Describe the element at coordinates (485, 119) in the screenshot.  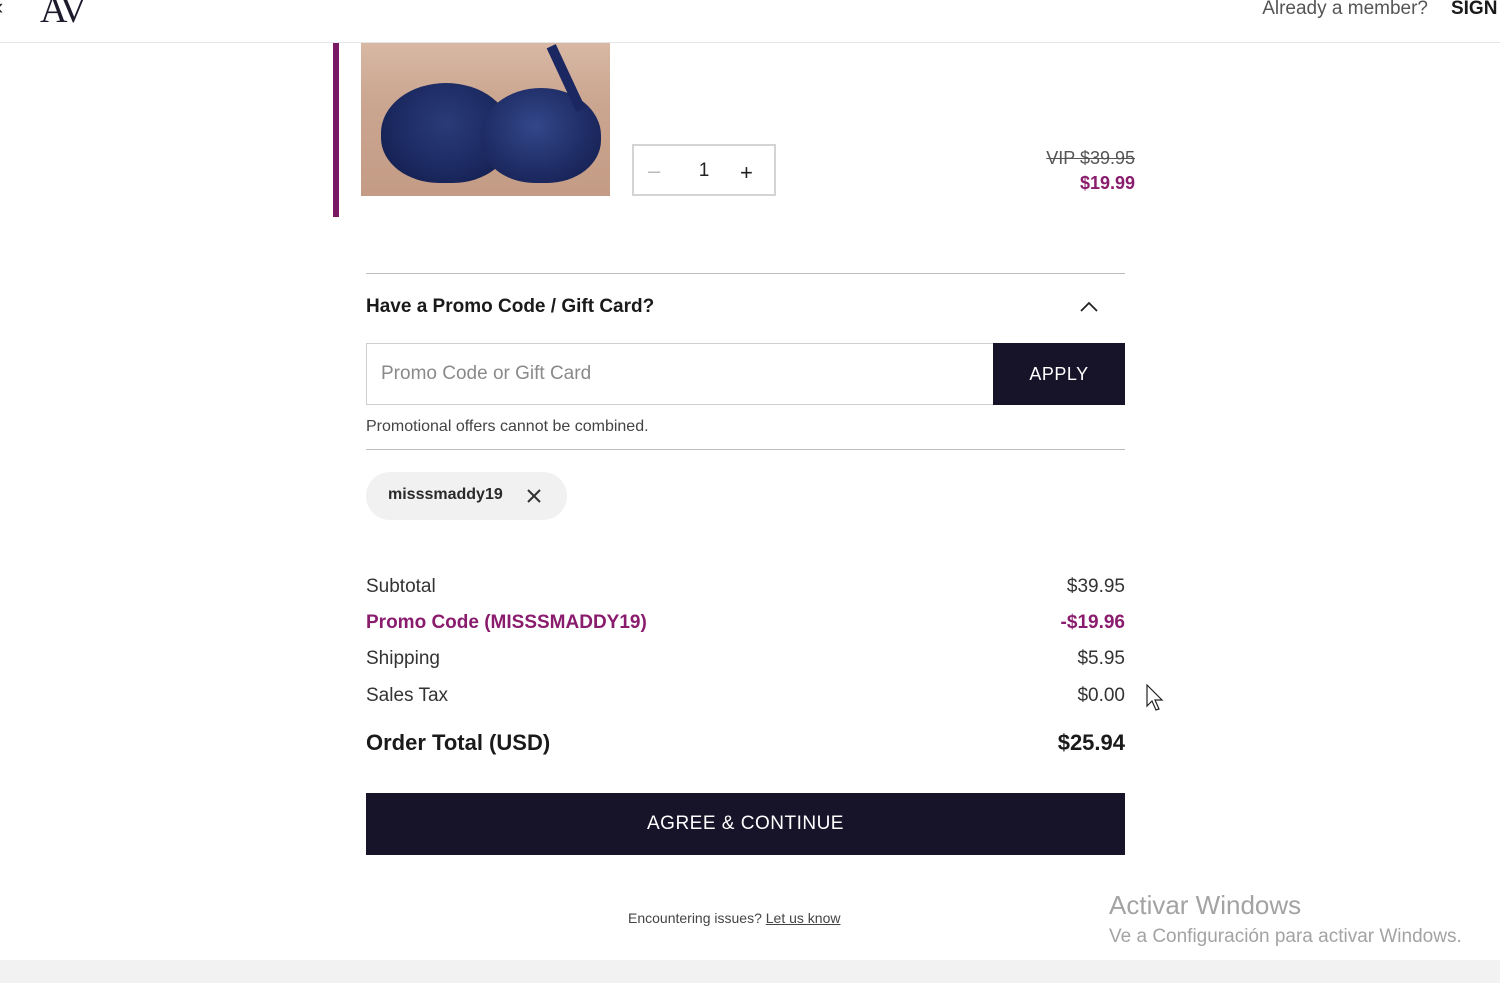
I see `product-image` at that location.